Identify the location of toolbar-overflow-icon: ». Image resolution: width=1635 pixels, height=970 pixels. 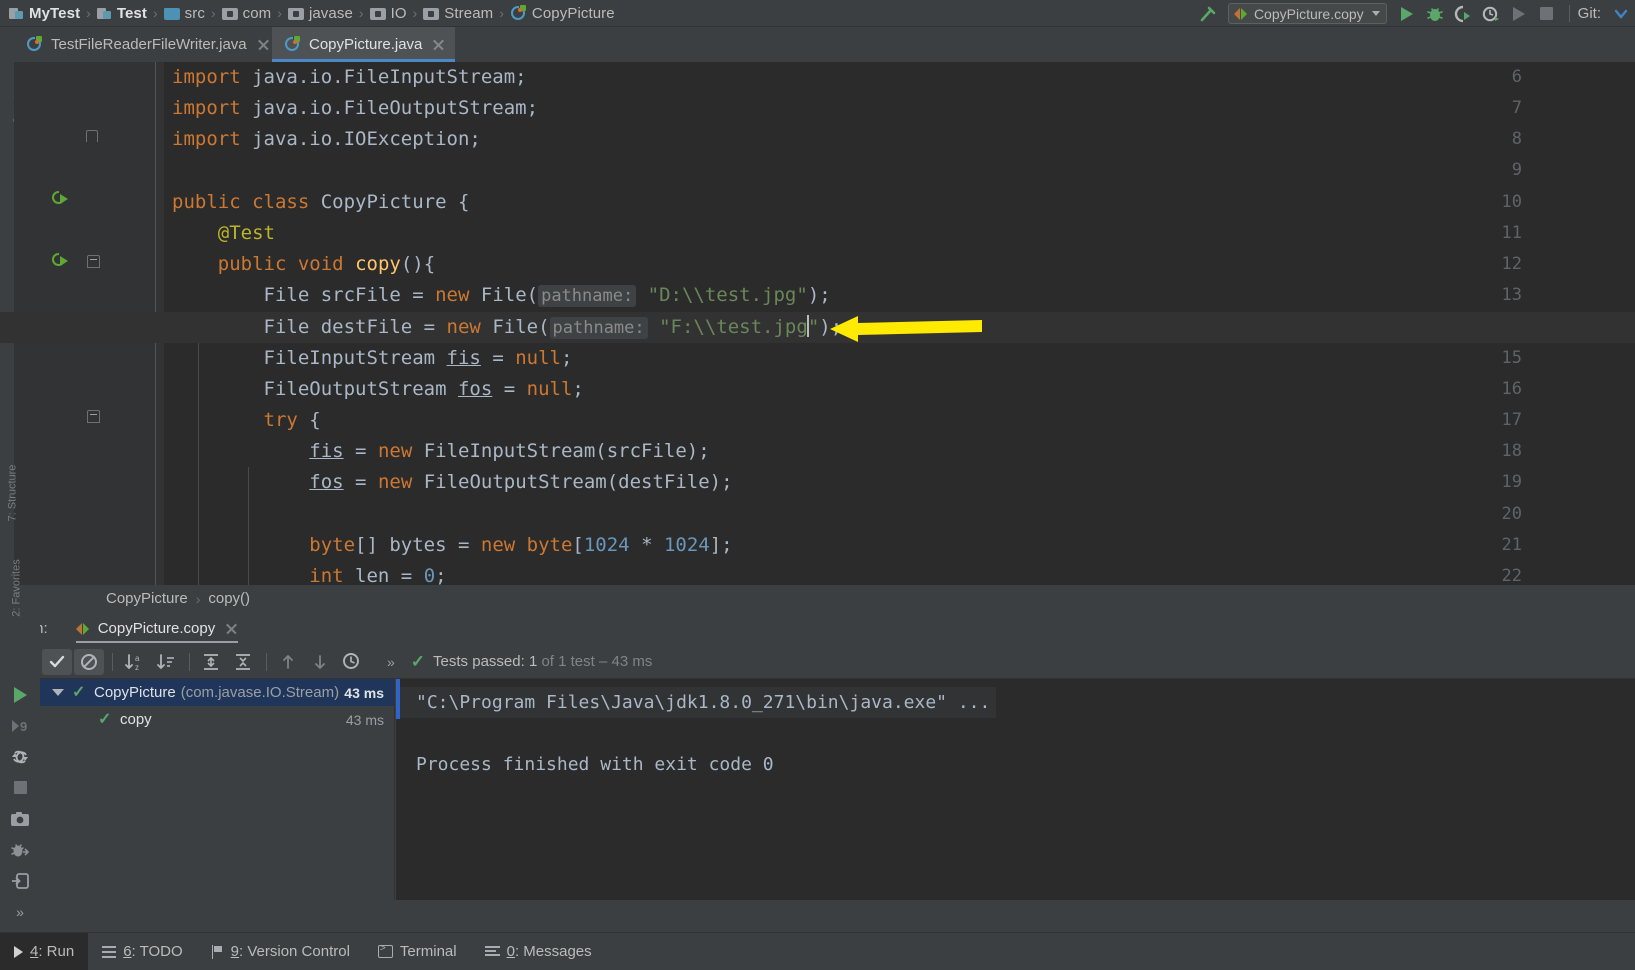
(391, 662).